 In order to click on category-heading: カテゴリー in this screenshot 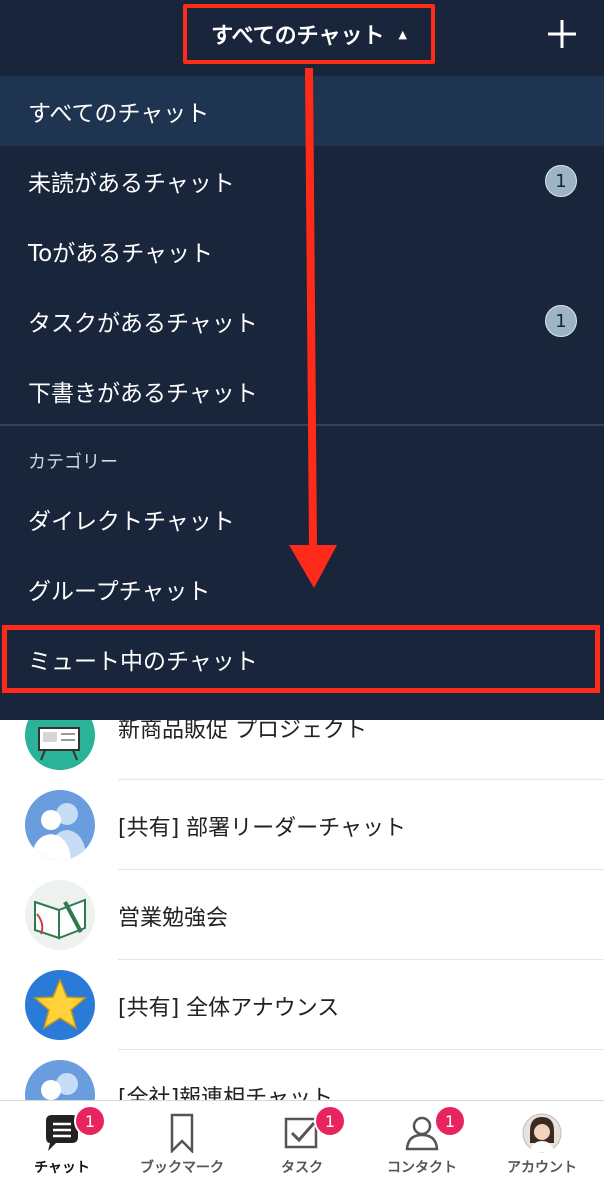, I will do `click(73, 462)`.